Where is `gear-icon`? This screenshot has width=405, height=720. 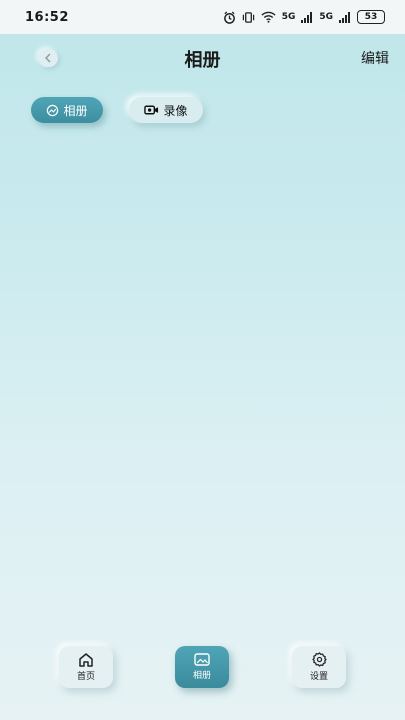
gear-icon is located at coordinates (319, 659).